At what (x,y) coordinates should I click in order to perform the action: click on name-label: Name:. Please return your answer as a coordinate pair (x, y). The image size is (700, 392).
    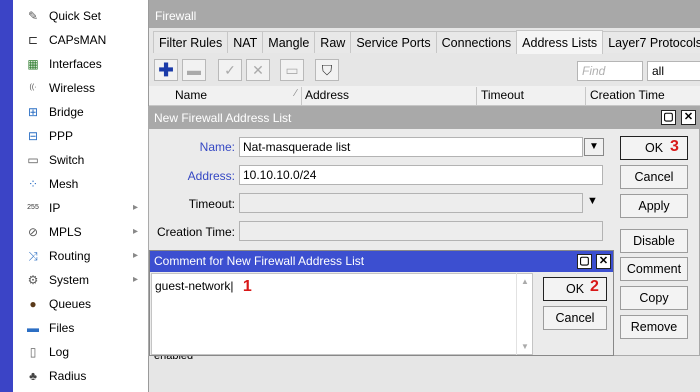
    Looking at the image, I should click on (217, 147).